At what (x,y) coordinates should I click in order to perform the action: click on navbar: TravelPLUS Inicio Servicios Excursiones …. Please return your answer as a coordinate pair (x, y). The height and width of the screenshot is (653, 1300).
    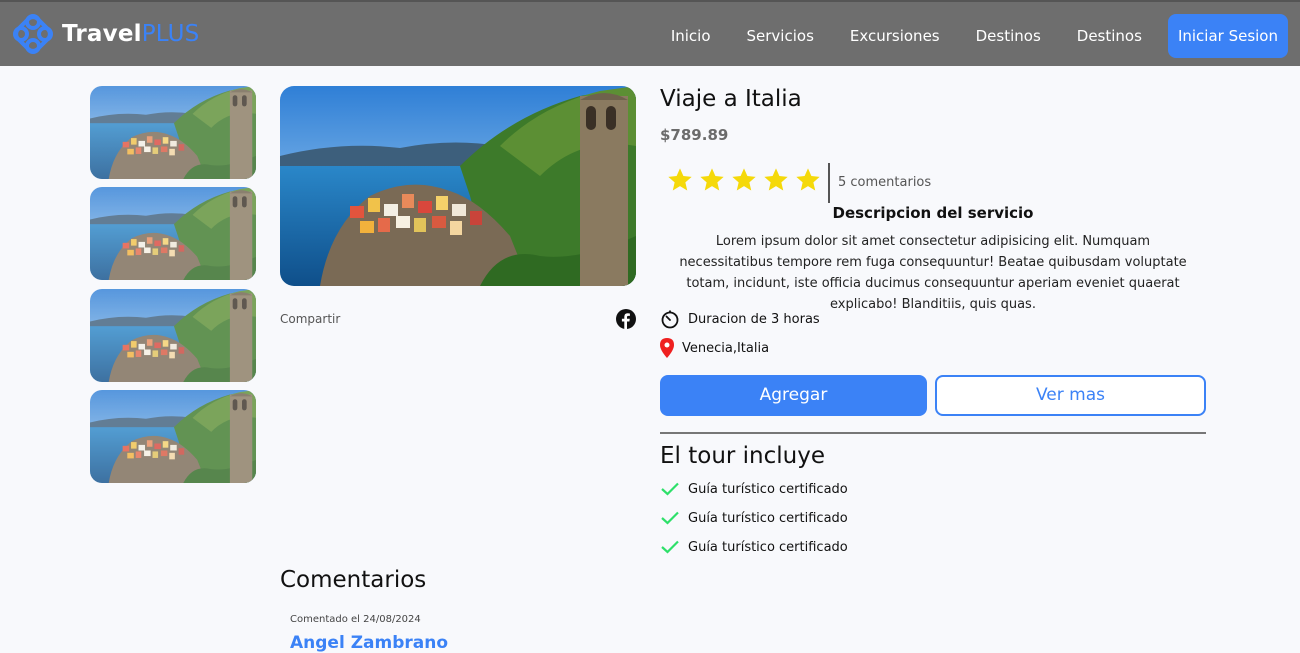
    Looking at the image, I should click on (650, 33).